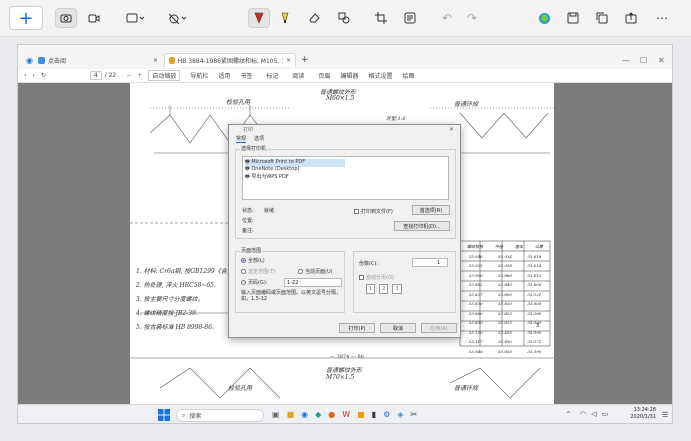  I want to click on highlighter-button, so click(285, 18).